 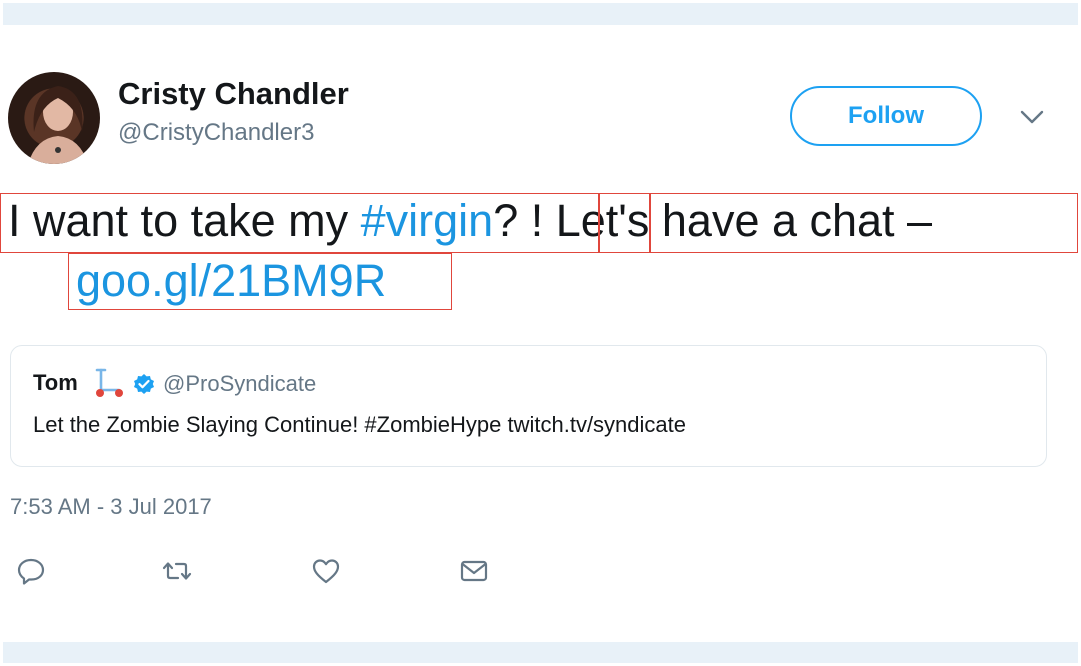 What do you see at coordinates (144, 384) in the screenshot?
I see `verified-badge-icon` at bounding box center [144, 384].